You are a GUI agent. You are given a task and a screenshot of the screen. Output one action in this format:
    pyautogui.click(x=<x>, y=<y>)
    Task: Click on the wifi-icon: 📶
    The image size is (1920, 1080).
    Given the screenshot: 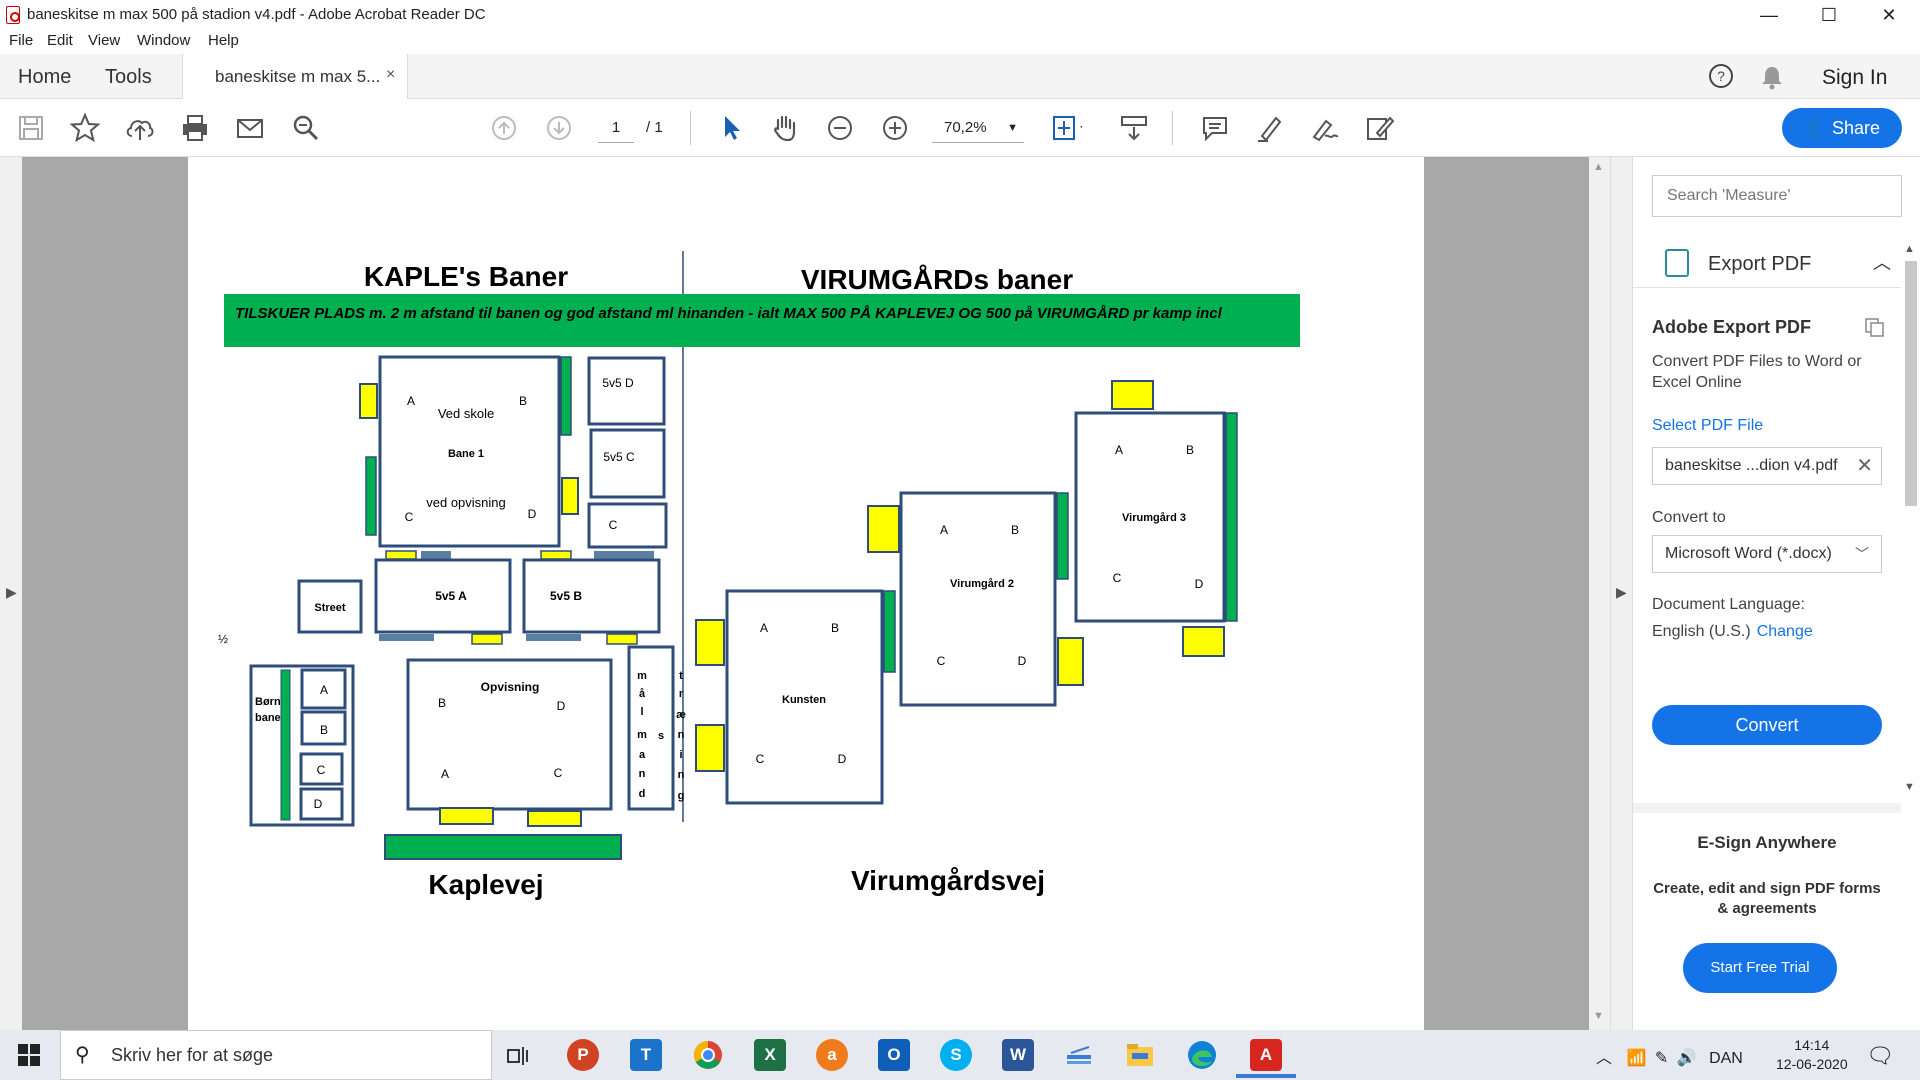 What is the action you would take?
    pyautogui.click(x=1636, y=1058)
    